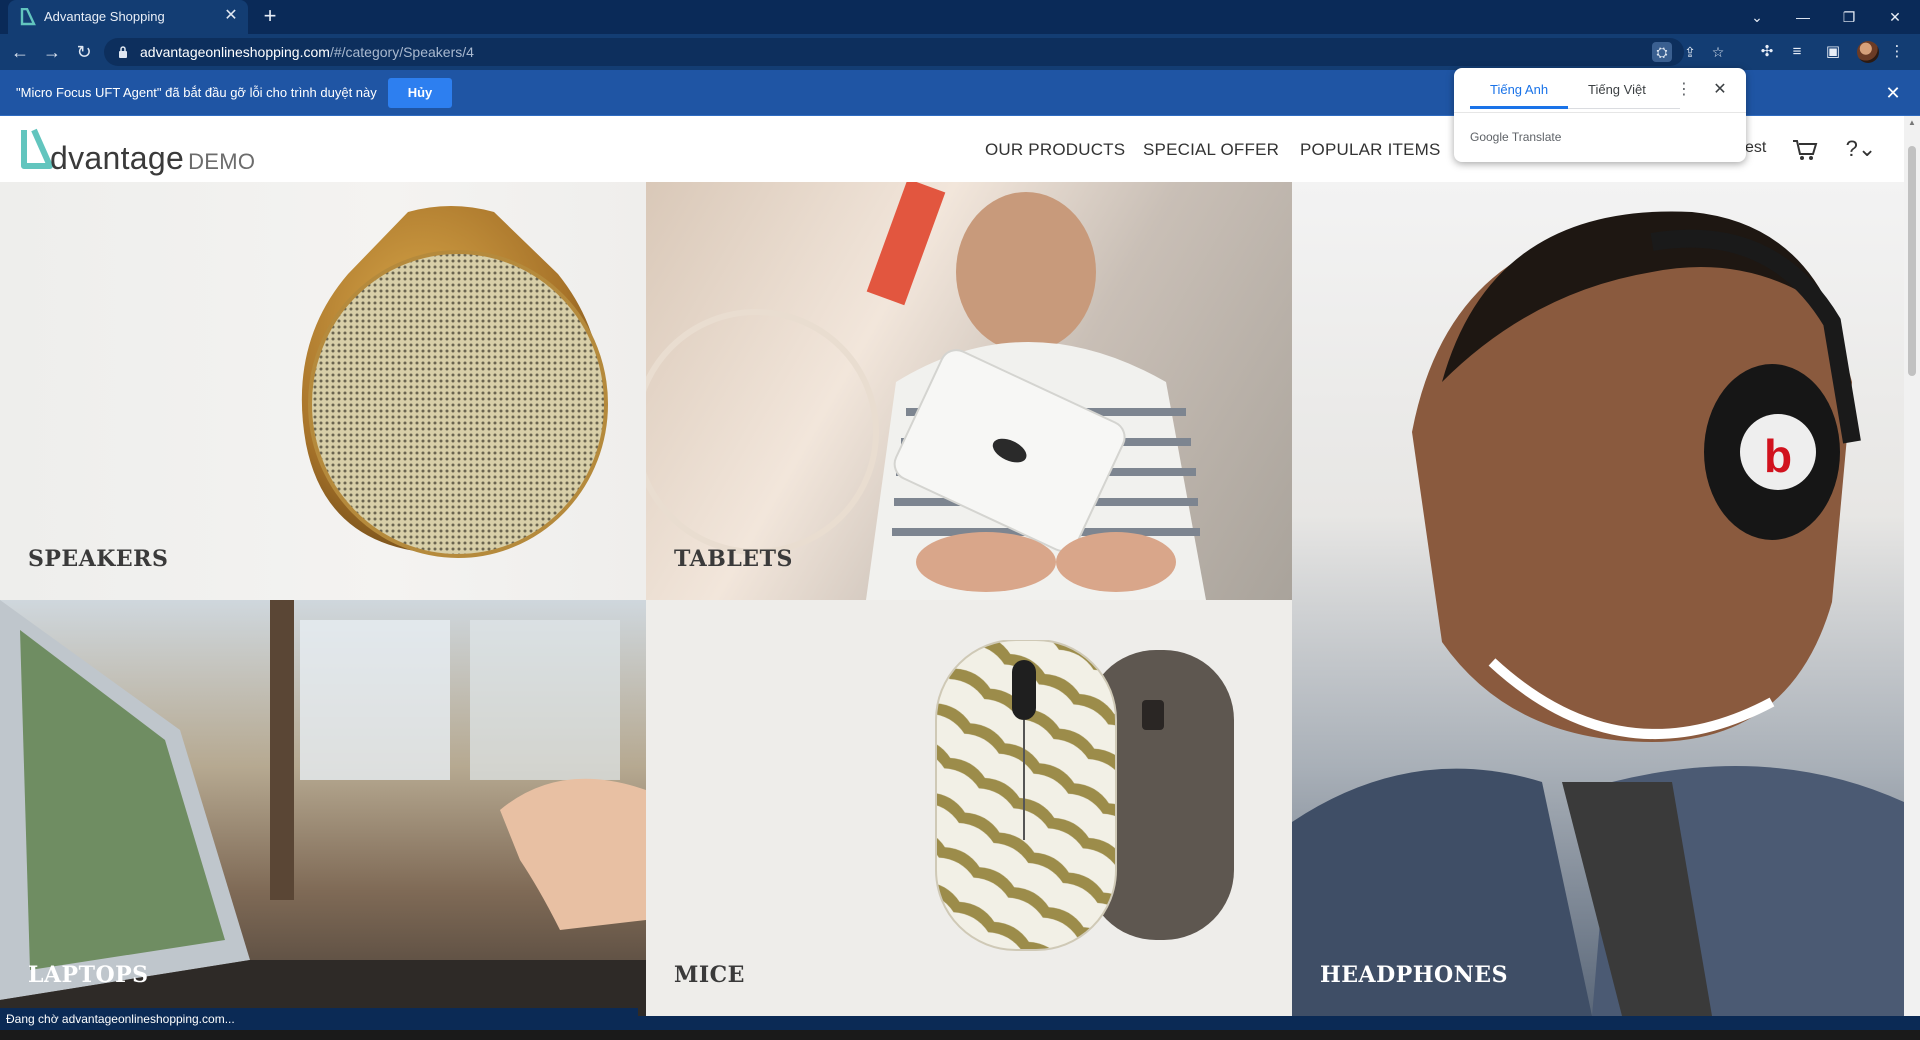 This screenshot has height=1040, width=1920. What do you see at coordinates (1803, 17) in the screenshot?
I see `minimize-button: —` at bounding box center [1803, 17].